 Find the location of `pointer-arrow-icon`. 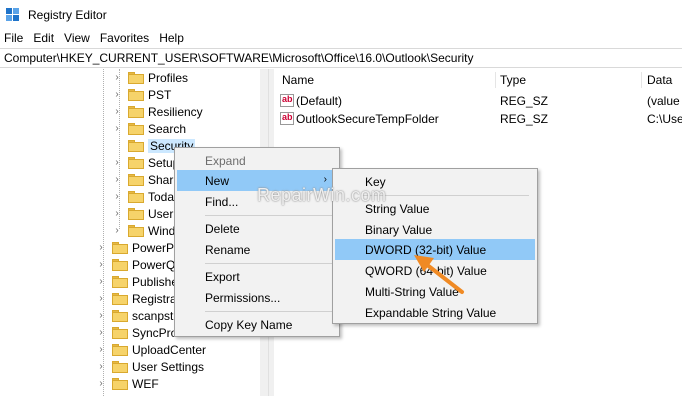

pointer-arrow-icon is located at coordinates (439, 274).